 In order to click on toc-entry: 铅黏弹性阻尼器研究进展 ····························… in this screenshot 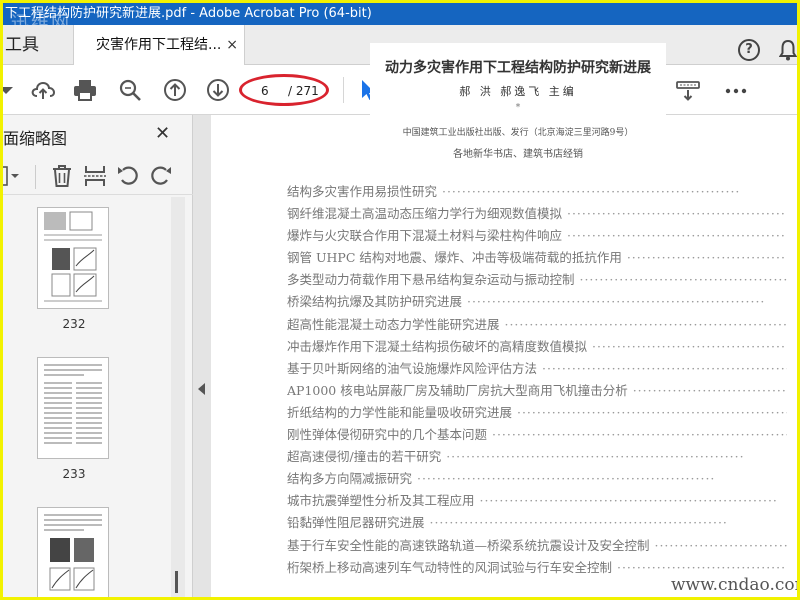, I will do `click(537, 523)`.